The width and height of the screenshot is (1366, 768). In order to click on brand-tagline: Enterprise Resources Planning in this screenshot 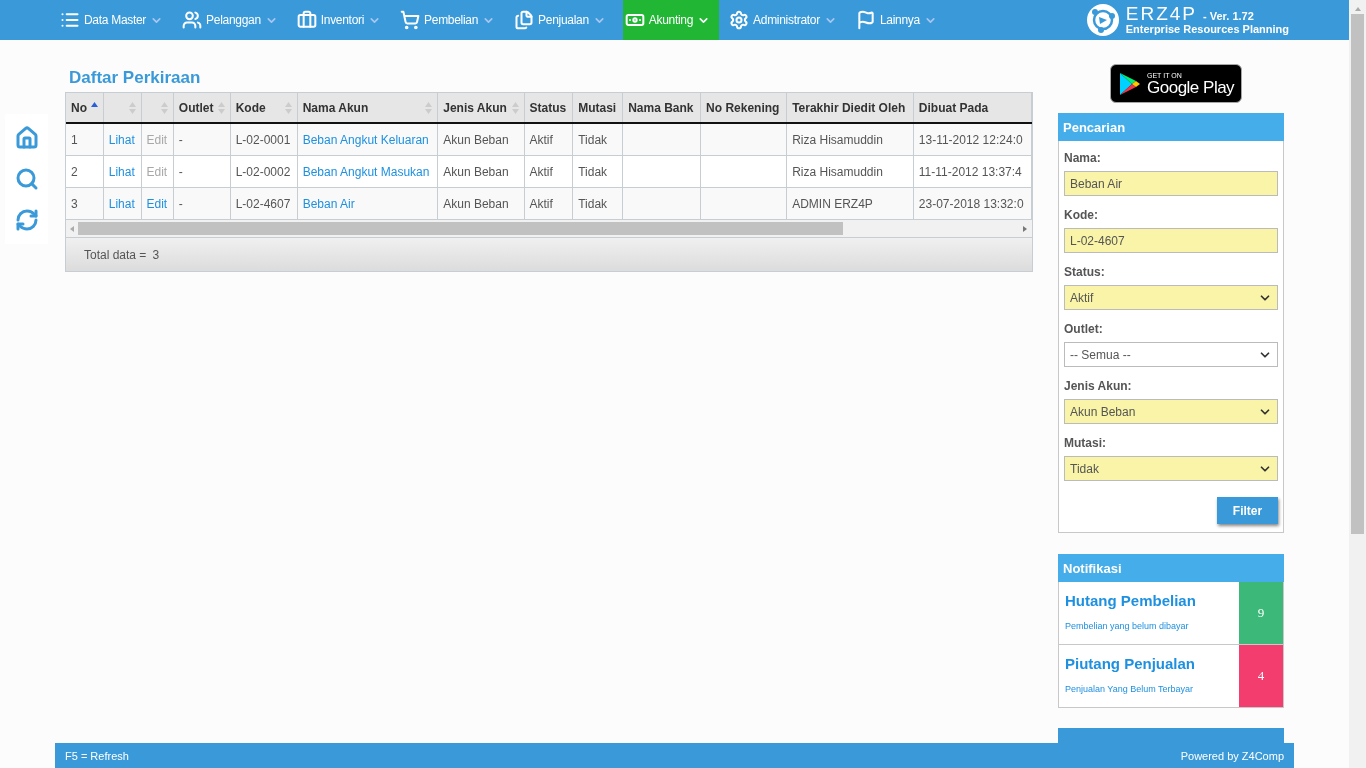, I will do `click(1207, 30)`.